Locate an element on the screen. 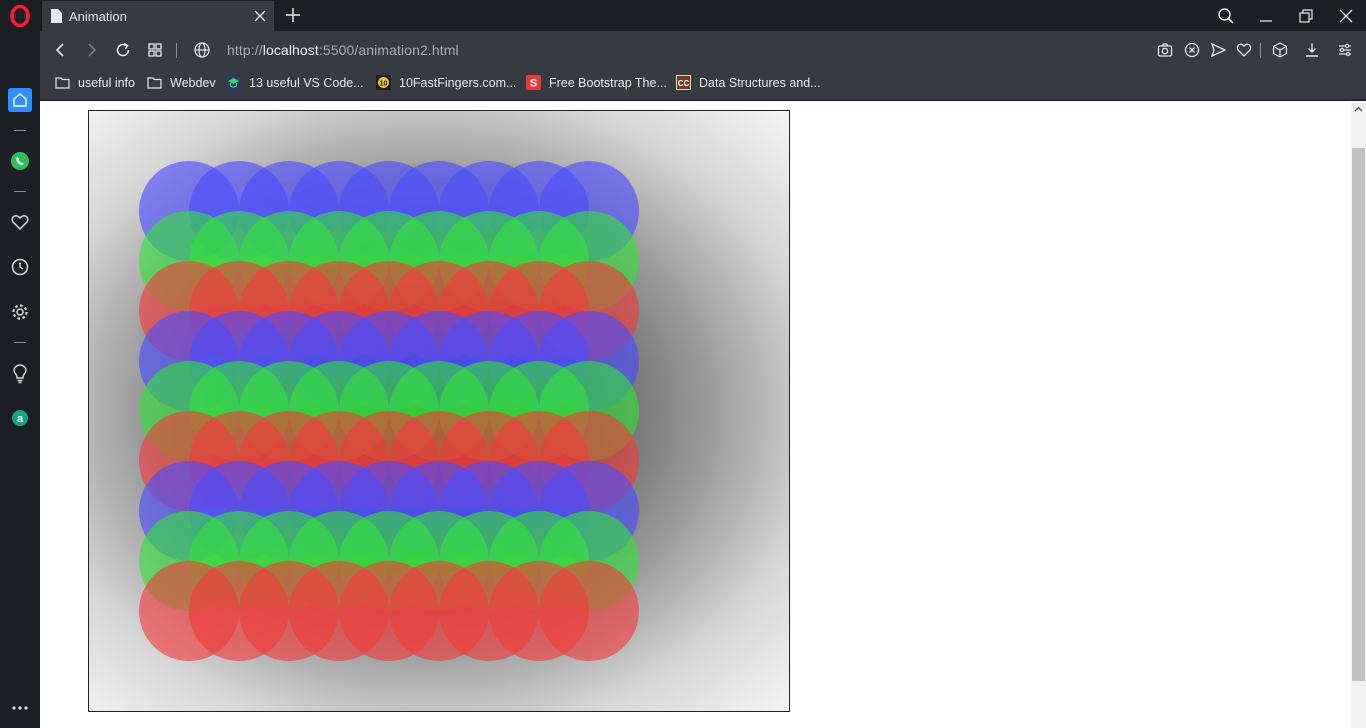  globe-icon is located at coordinates (202, 50).